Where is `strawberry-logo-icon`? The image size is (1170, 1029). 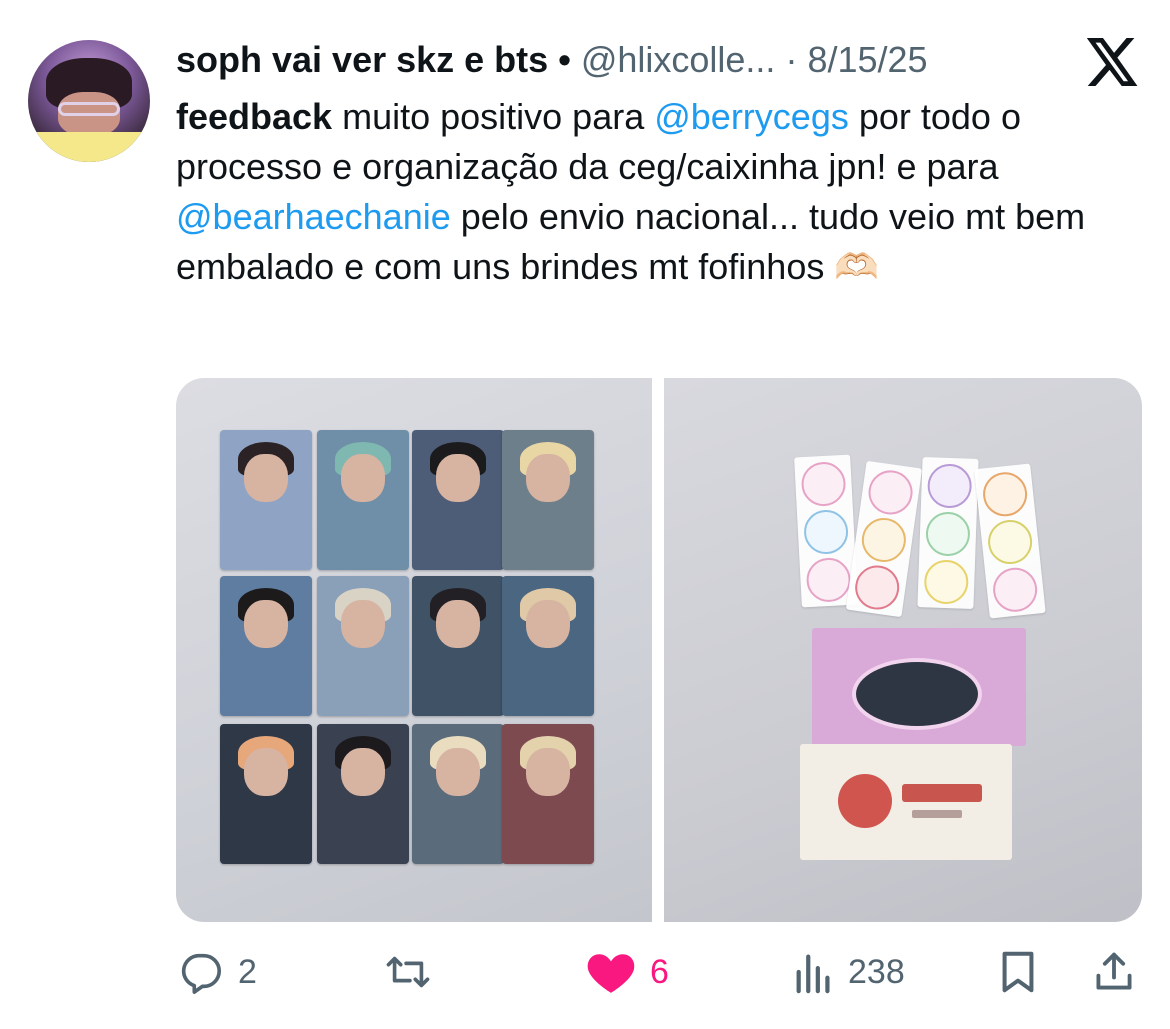
strawberry-logo-icon is located at coordinates (865, 801).